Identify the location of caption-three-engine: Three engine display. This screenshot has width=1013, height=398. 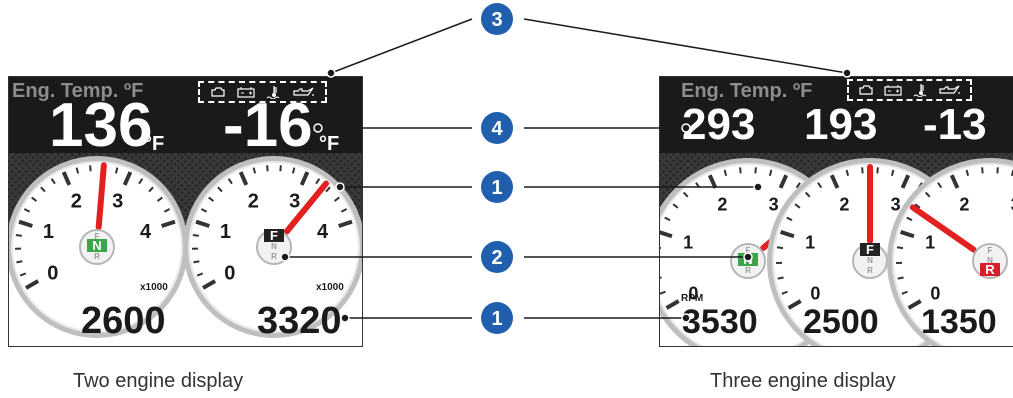
(803, 381).